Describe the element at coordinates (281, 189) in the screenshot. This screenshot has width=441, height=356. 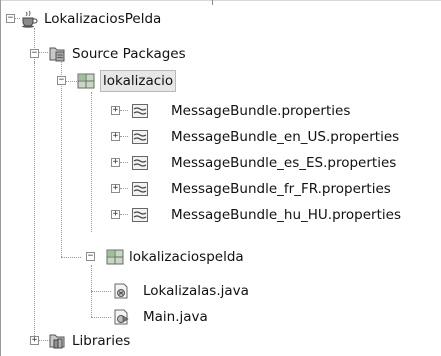
I see `file-label: MessageBundle_fr_FR.properties` at that location.